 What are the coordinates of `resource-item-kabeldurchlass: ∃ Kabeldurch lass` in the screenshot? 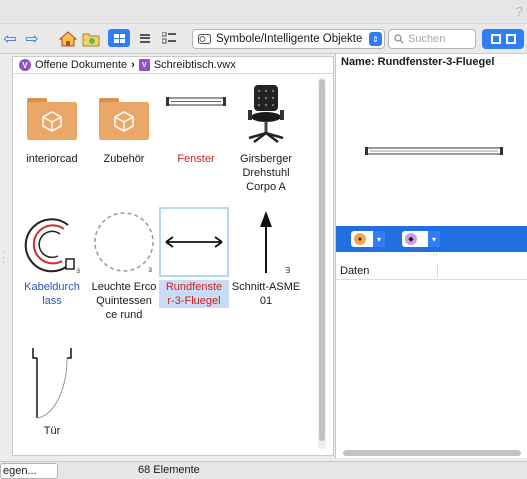 It's located at (52, 257).